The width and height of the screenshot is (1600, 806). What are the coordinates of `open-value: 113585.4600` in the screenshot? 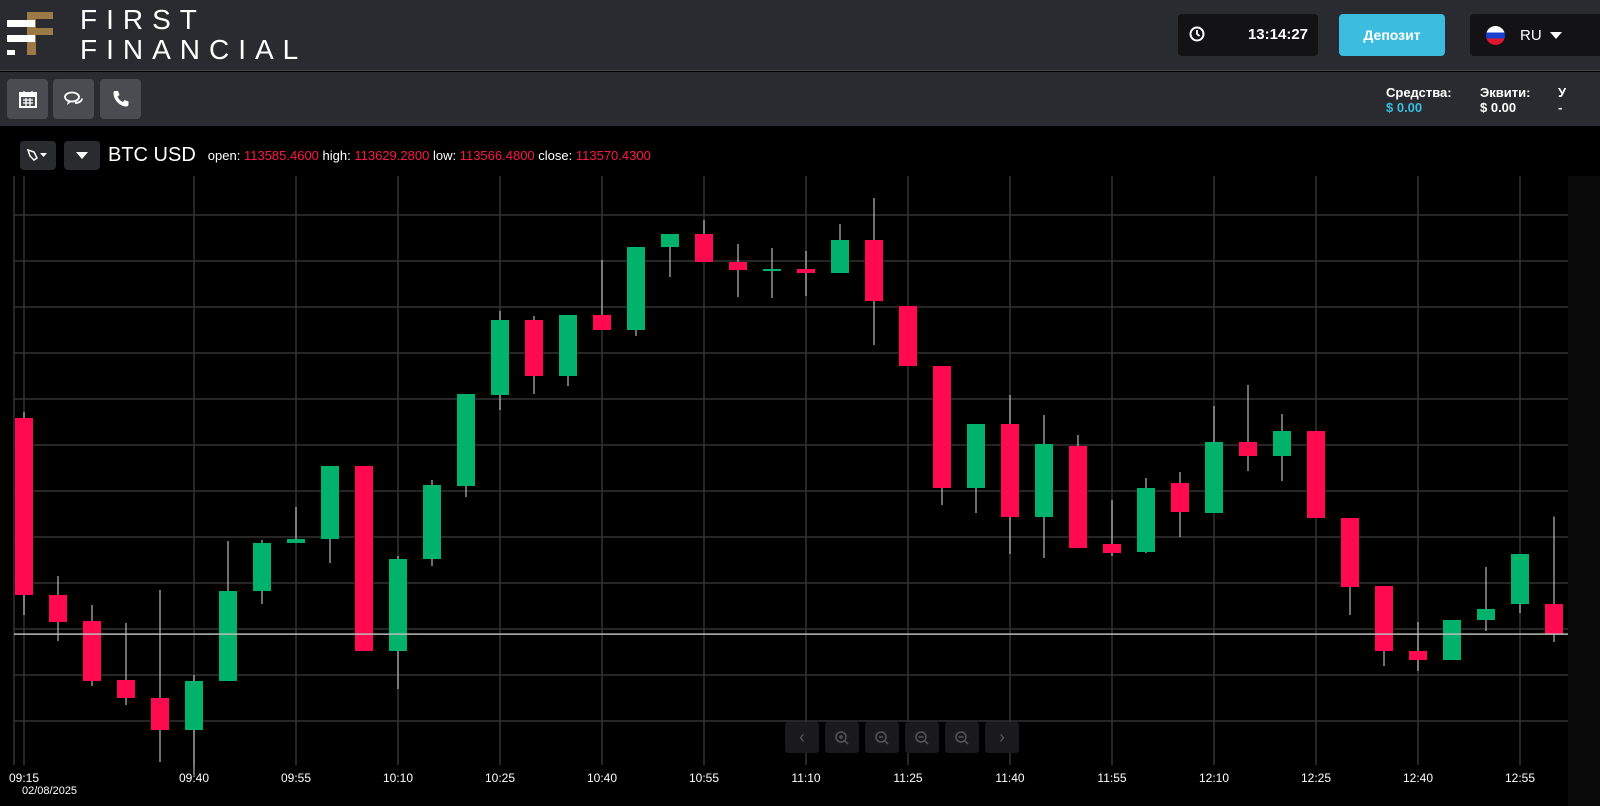 It's located at (281, 155).